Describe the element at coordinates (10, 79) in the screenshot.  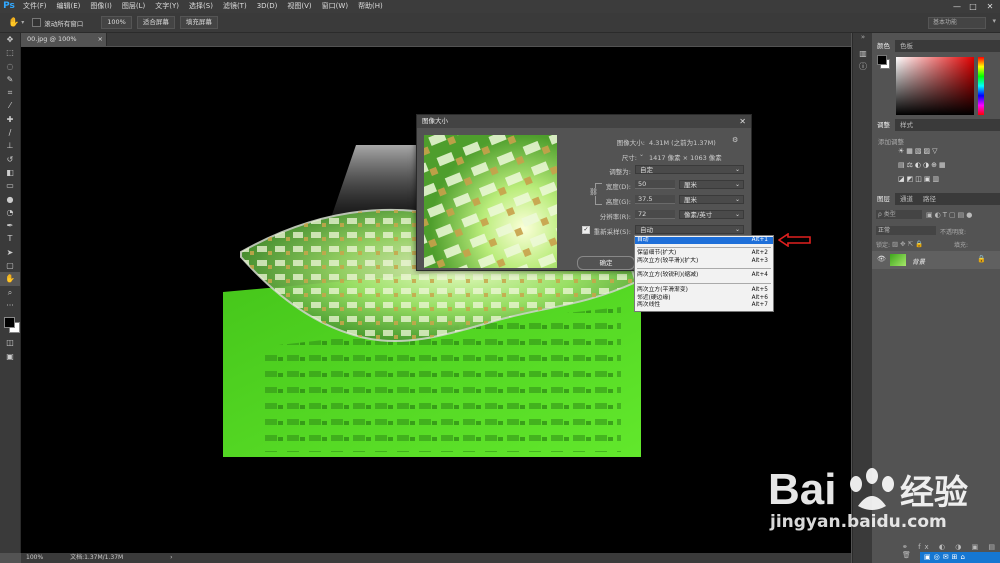
I see `quick-select-tool-icon: ✎` at that location.